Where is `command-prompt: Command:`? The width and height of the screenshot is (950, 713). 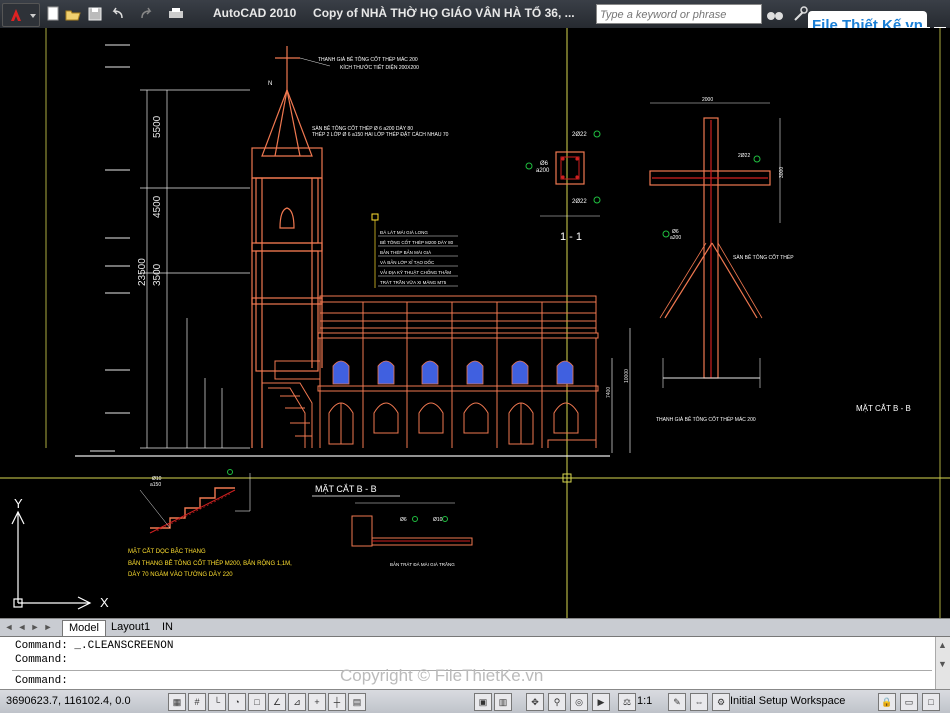 command-prompt: Command: is located at coordinates (41, 681).